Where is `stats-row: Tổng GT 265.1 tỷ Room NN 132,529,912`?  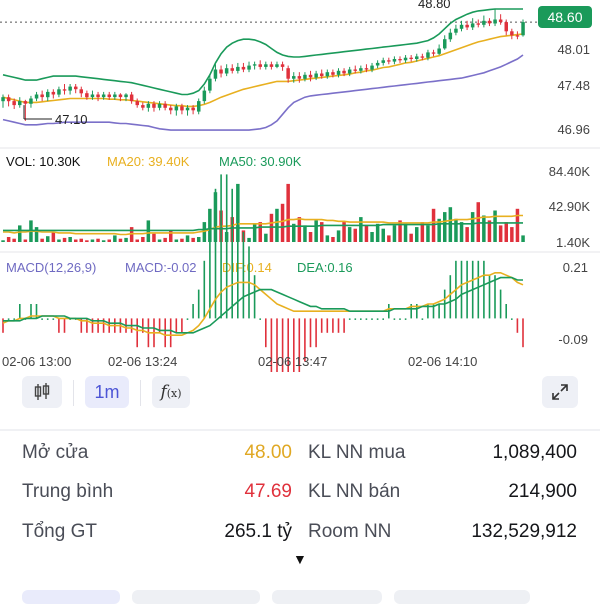
stats-row: Tổng GT 265.1 tỷ Room NN 132,529,912 is located at coordinates (300, 537).